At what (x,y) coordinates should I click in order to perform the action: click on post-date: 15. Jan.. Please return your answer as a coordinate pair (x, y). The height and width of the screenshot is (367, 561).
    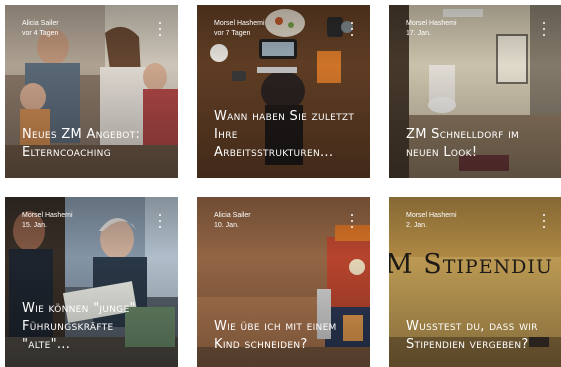
    Looking at the image, I should click on (34, 225).